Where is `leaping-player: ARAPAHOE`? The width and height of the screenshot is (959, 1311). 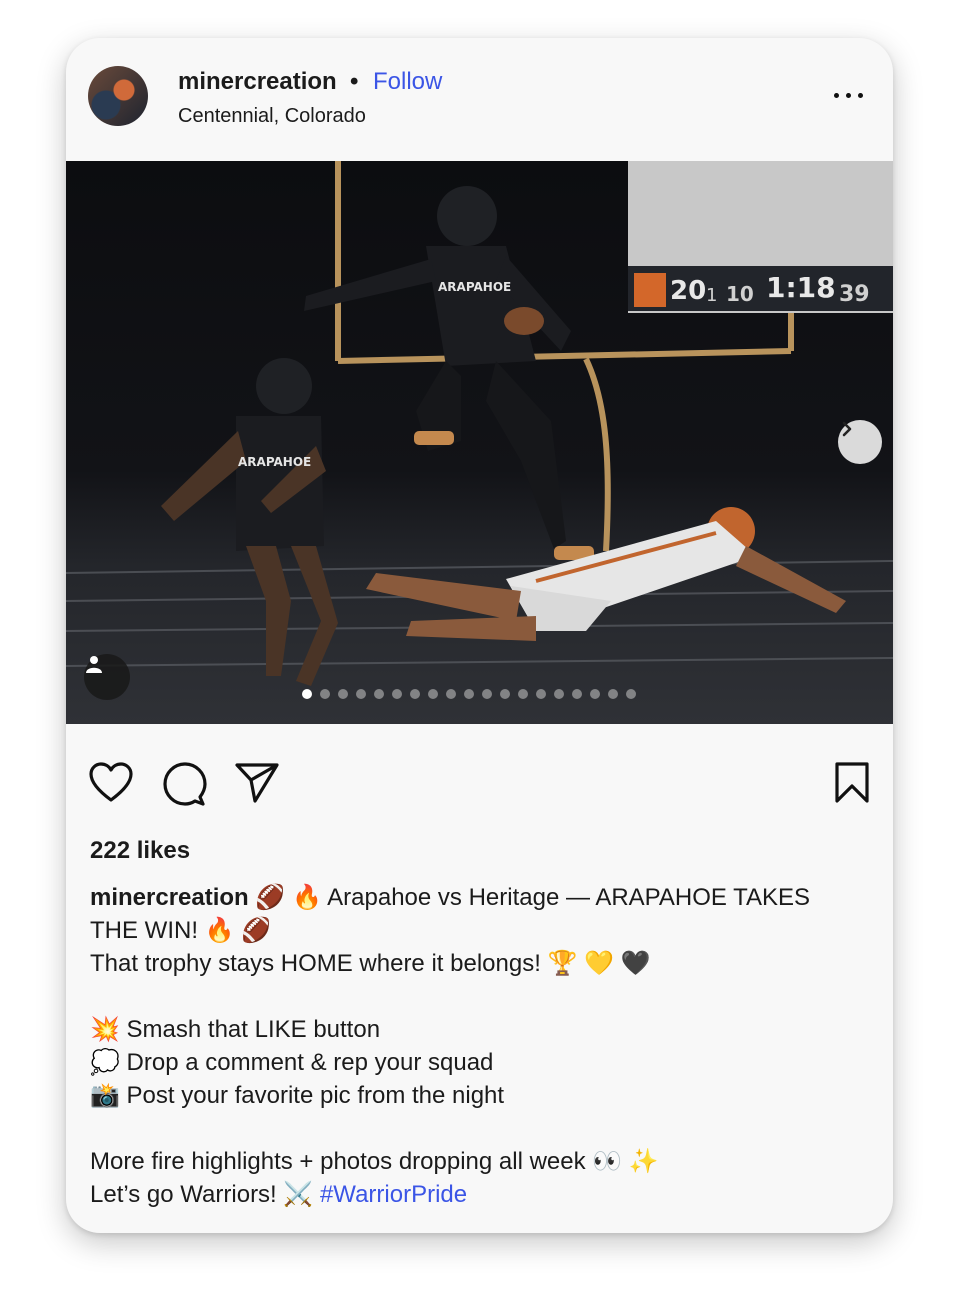
leaping-player: ARAPAHOE is located at coordinates (449, 373).